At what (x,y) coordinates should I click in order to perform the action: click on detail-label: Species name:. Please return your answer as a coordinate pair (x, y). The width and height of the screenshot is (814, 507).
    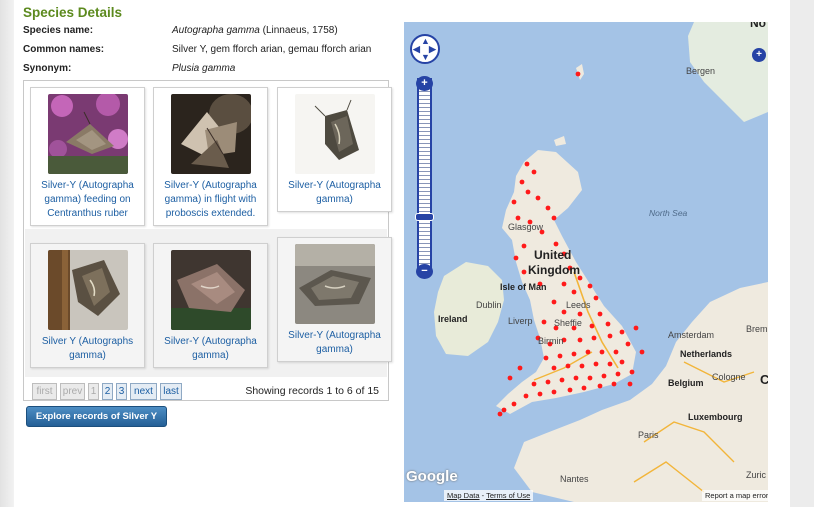
    Looking at the image, I should click on (58, 30).